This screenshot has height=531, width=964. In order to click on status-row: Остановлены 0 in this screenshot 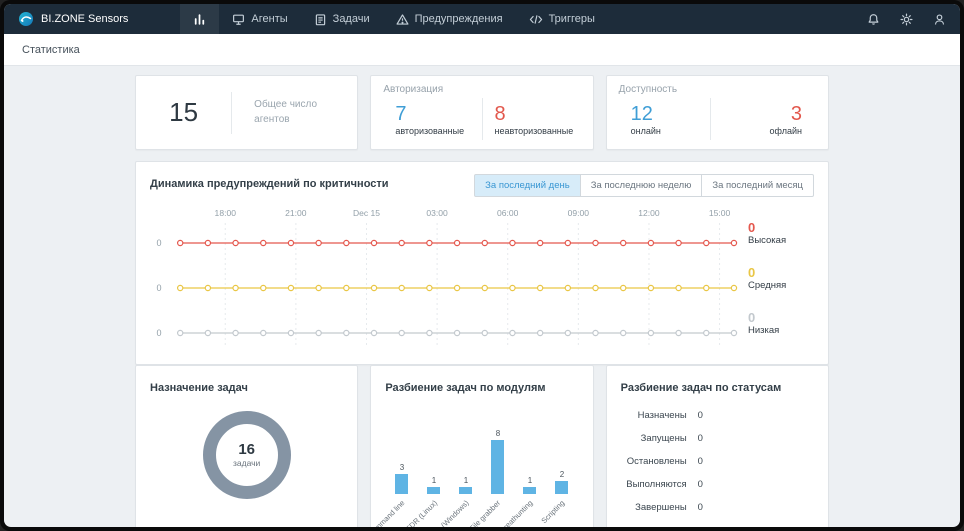, I will do `click(717, 461)`.